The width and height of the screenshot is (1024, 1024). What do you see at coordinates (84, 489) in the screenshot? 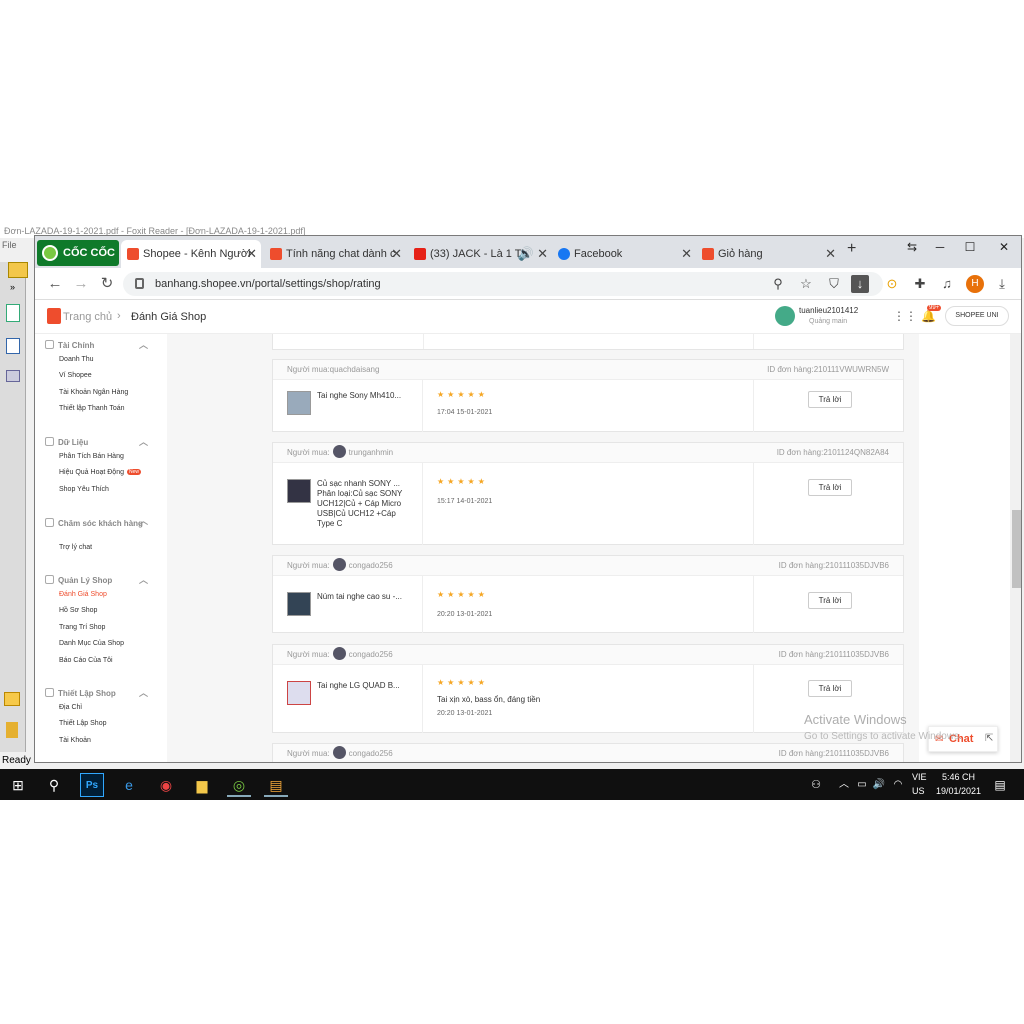
I see `sidebar-item-favorite-shops: Shop Yêu Thích` at bounding box center [84, 489].